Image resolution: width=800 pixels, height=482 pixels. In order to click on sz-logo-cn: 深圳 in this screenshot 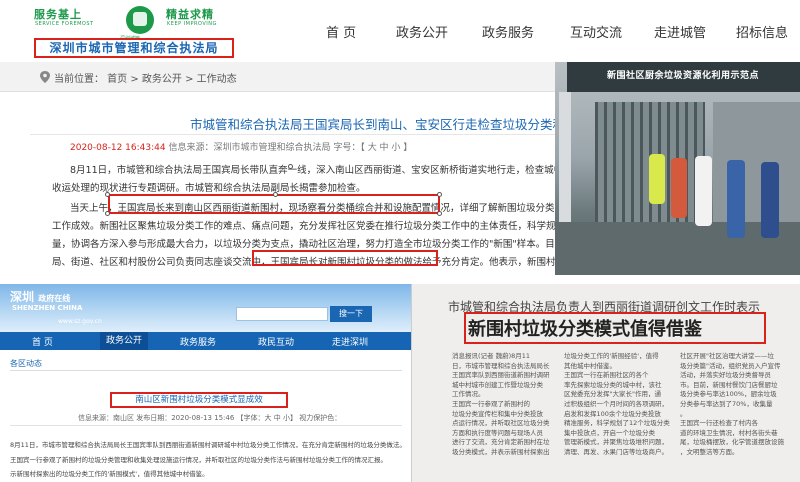, I will do `click(22, 297)`.